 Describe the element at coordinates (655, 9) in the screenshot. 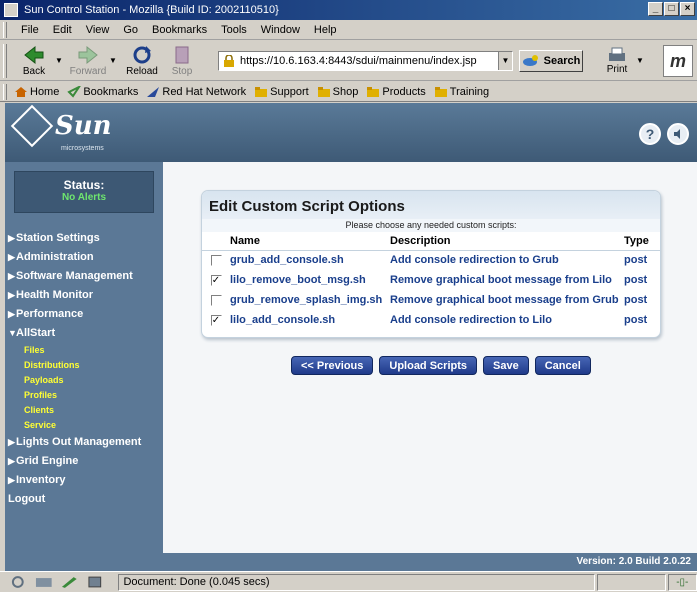

I see `minimize-button: _` at that location.